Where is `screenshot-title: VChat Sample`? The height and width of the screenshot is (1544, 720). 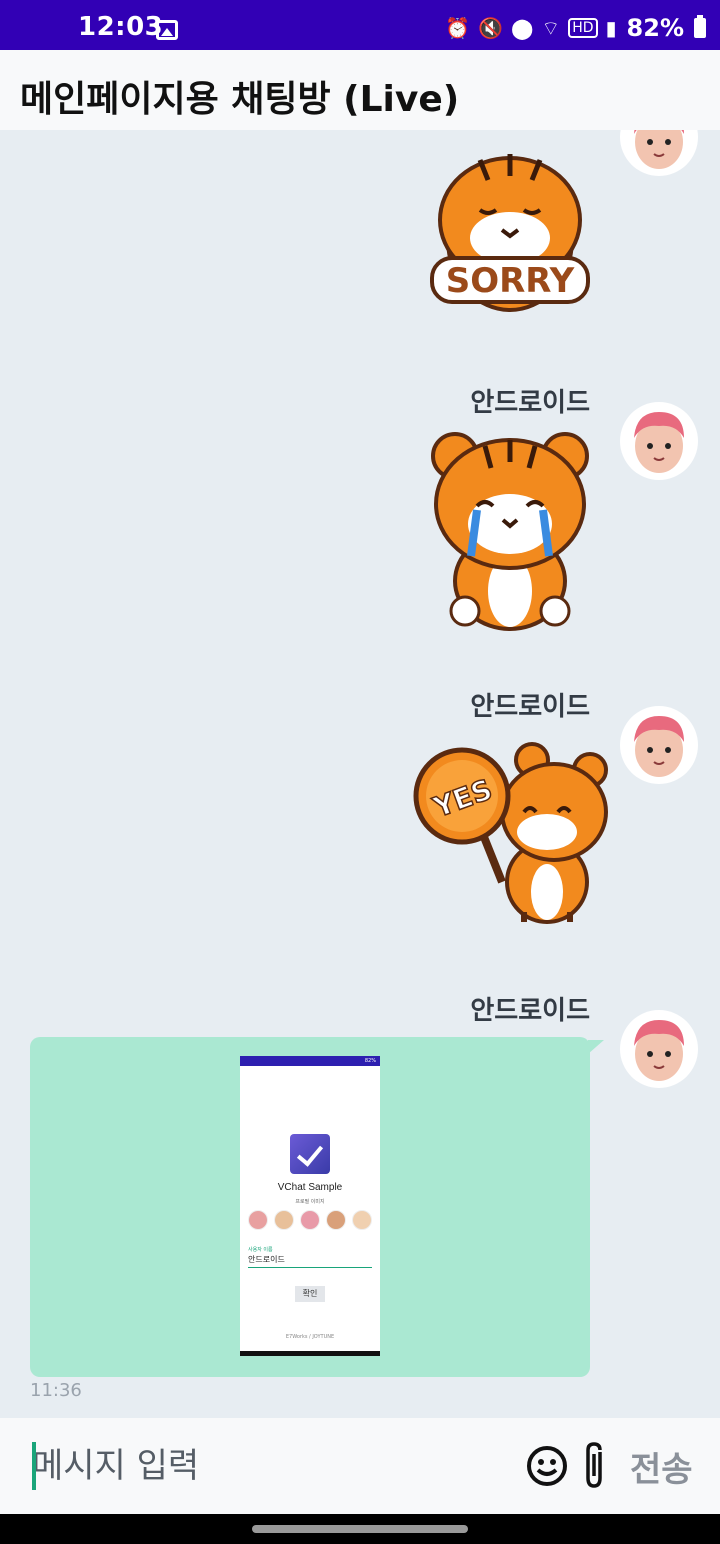
screenshot-title: VChat Sample is located at coordinates (310, 1187).